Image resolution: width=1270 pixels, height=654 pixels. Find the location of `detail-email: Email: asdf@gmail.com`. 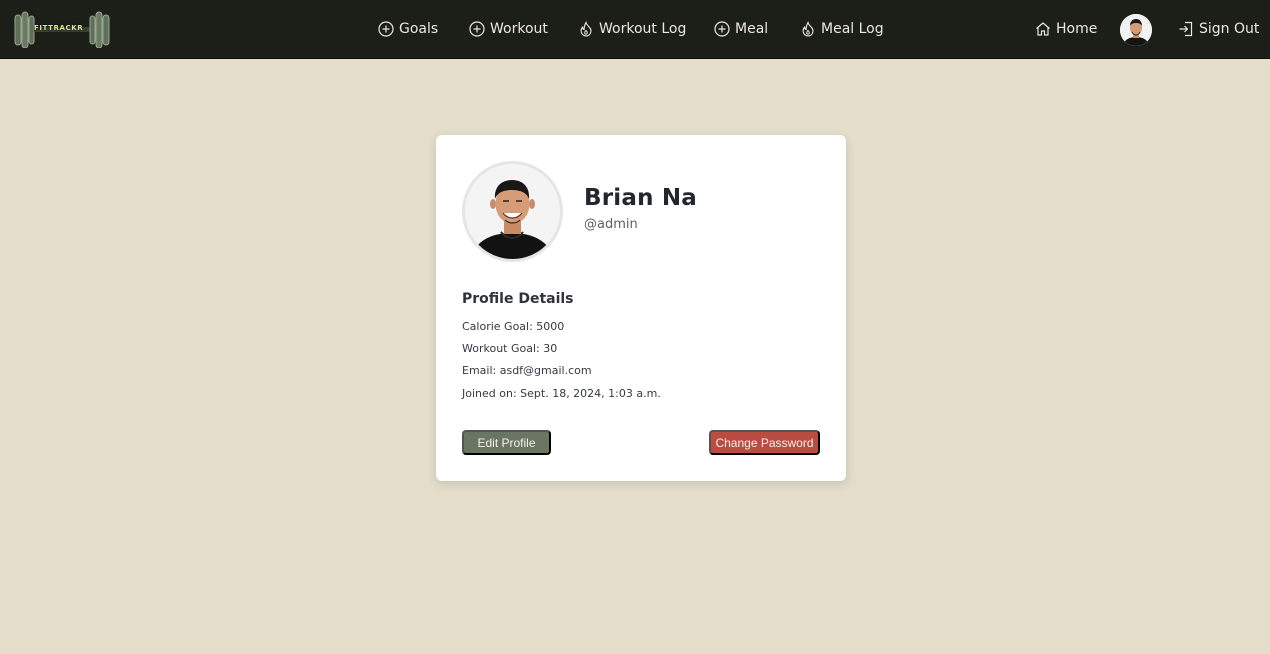

detail-email: Email: asdf@gmail.com is located at coordinates (527, 370).